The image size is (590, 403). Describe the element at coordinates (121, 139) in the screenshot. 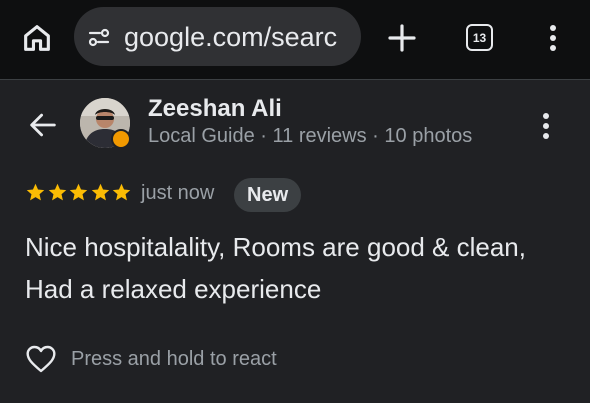

I see `local-guide-badge-icon` at that location.